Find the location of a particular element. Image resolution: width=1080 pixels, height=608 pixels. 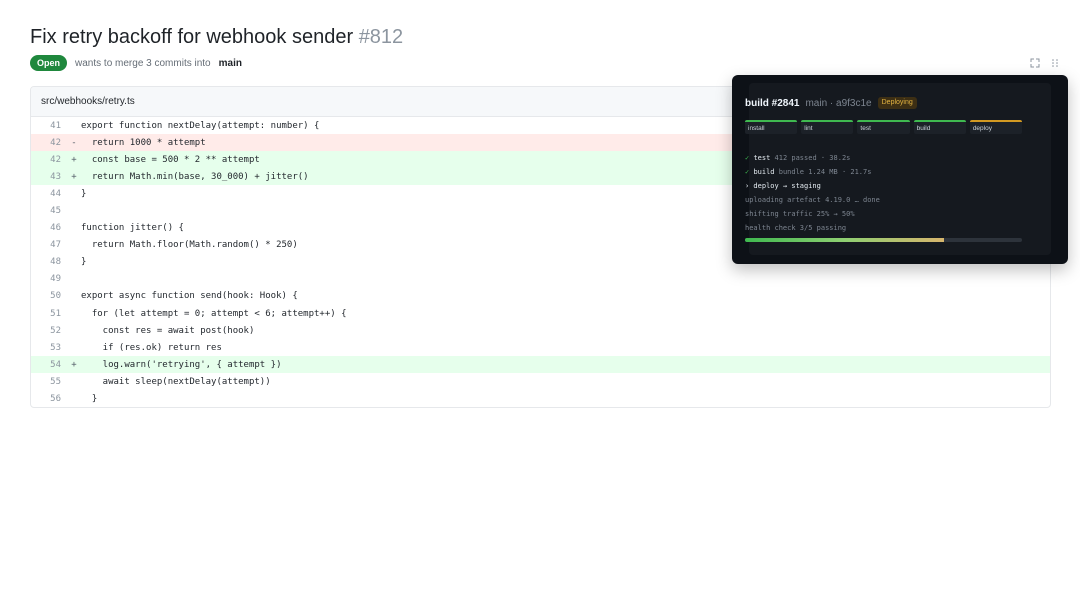

build-log-line: ✓ build bundle 1.24 MB · 21.7s is located at coordinates (812, 172).